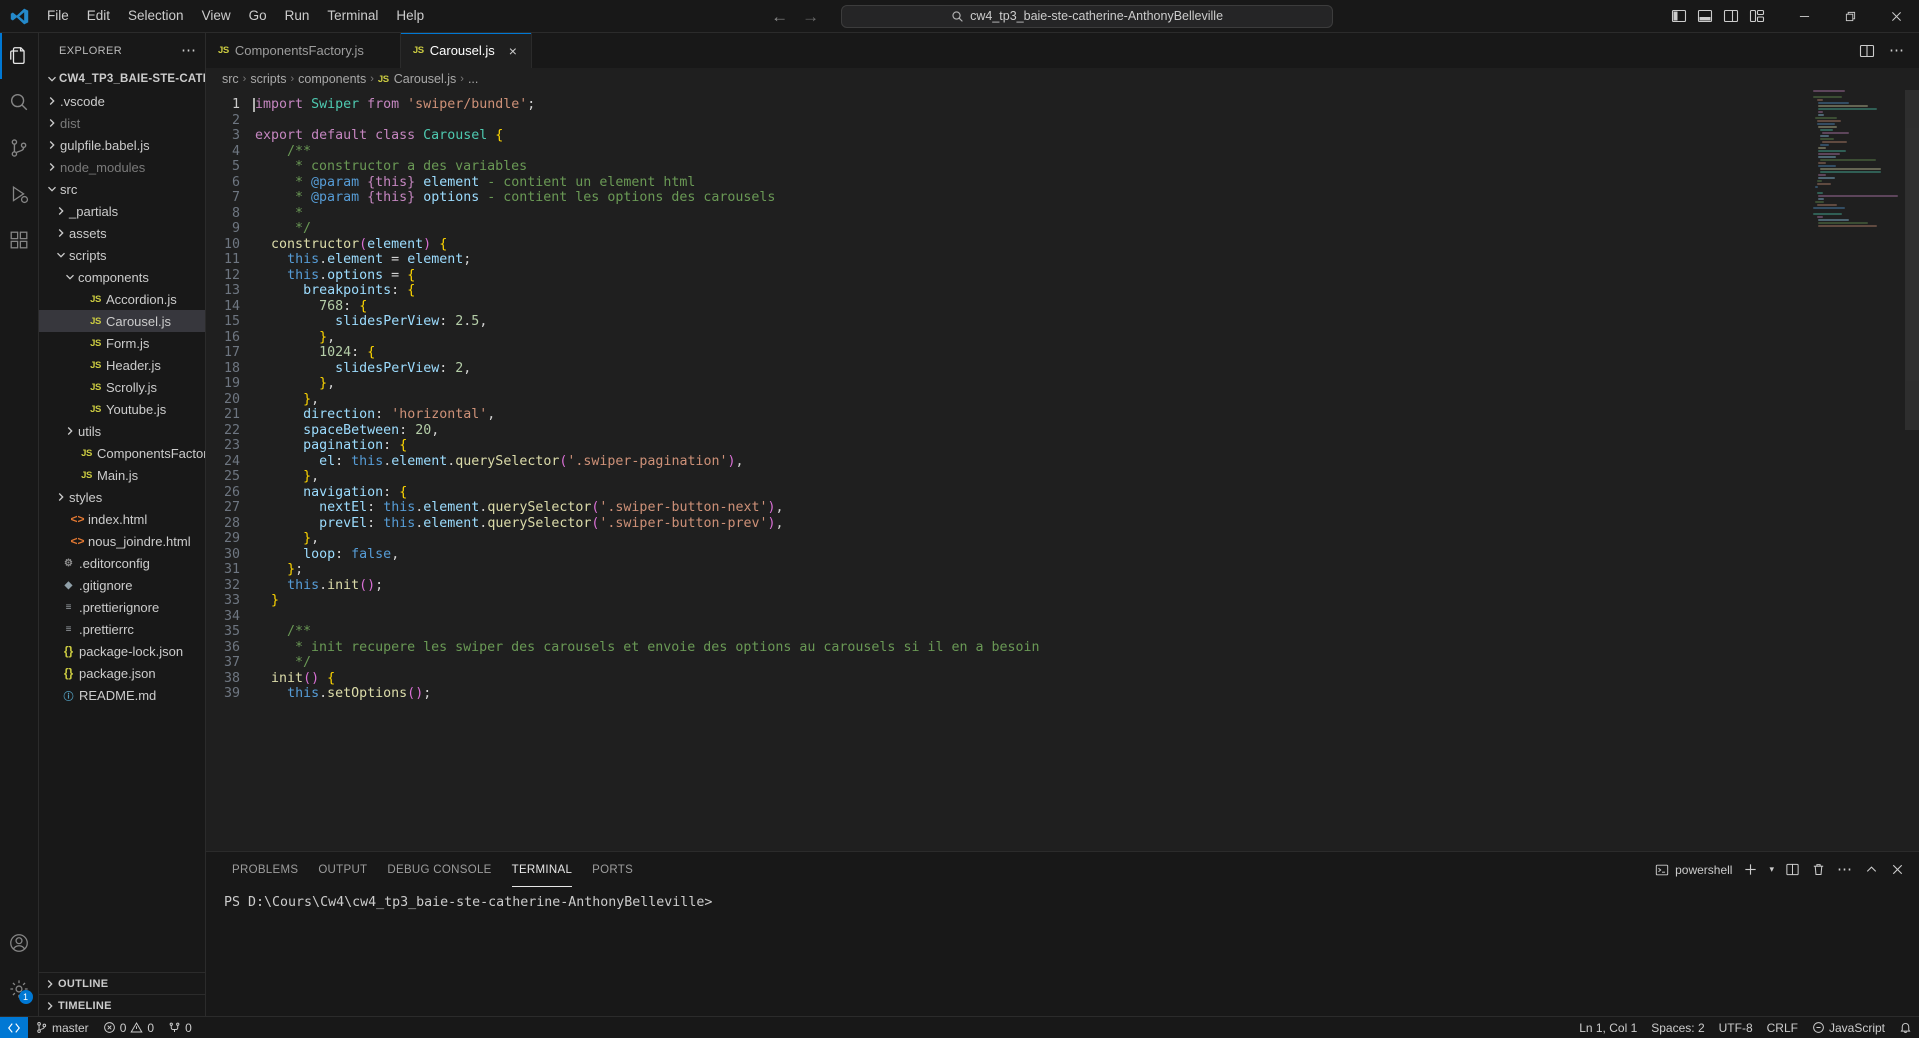 This screenshot has width=1919, height=1038. Describe the element at coordinates (19, 943) in the screenshot. I see `activity-accounts` at that location.